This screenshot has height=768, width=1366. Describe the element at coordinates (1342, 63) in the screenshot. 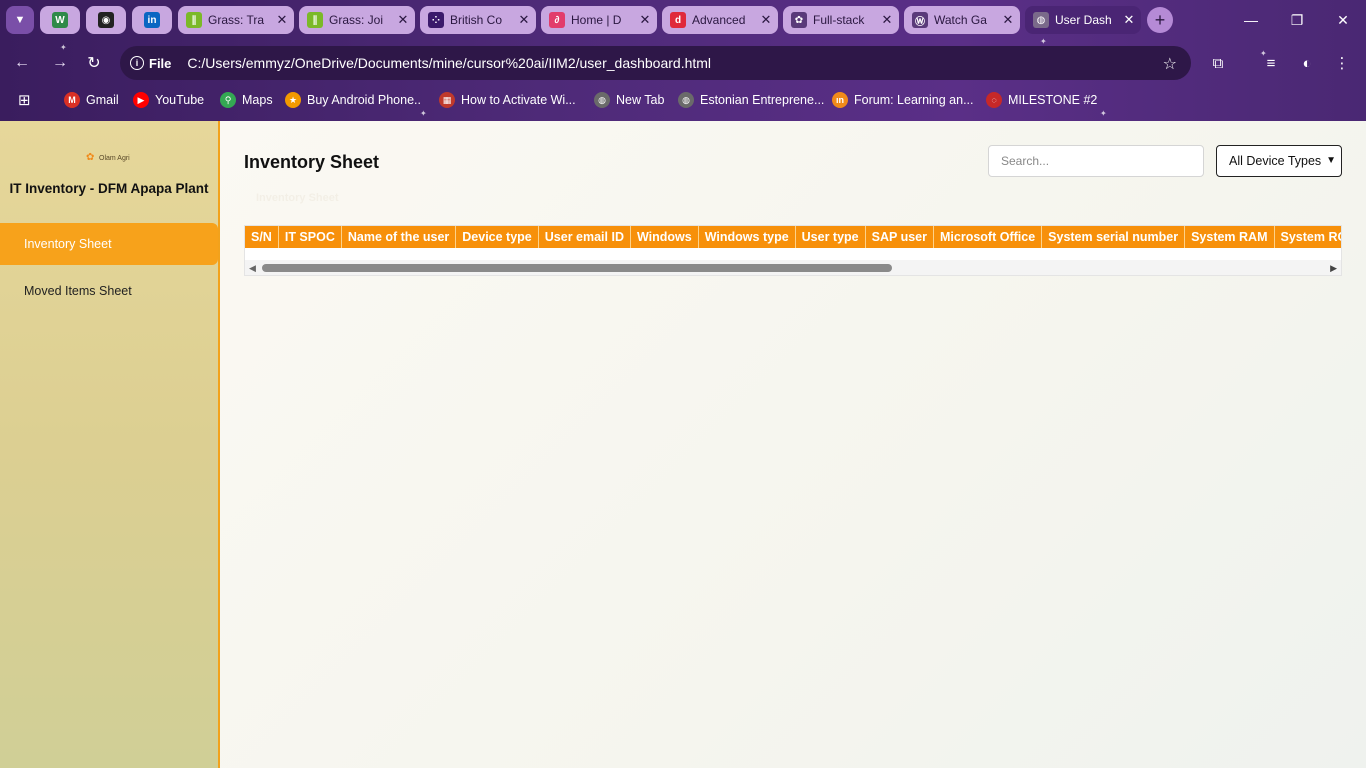

I see `browser-menu-button: ⋮` at that location.